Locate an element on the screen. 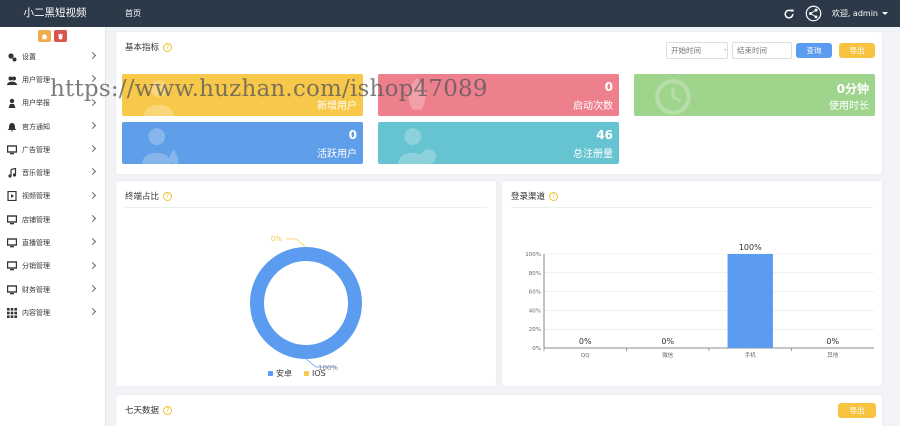 Image resolution: width=900 pixels, height=426 pixels. stat-label: 启动次数 is located at coordinates (593, 106).